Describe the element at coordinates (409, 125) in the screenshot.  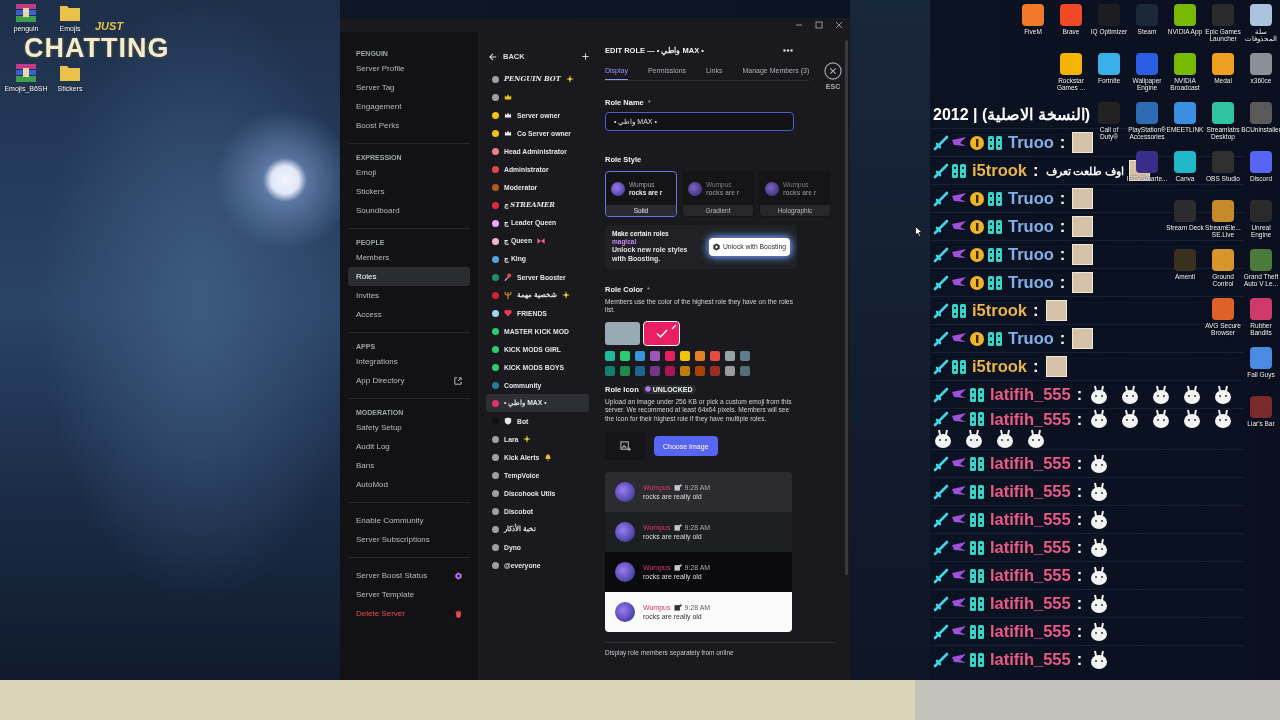
I see `sidebar-item: Boost Perks` at that location.